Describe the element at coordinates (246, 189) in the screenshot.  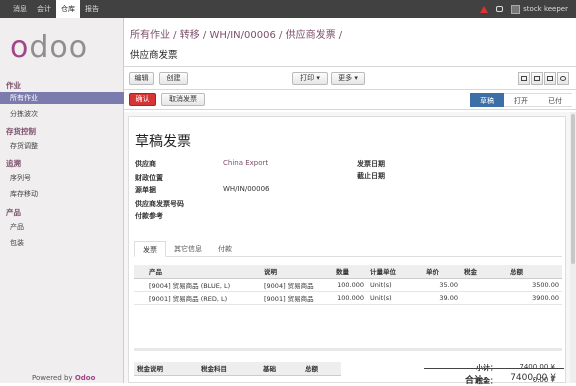
I see `source-document-field: WH/IN/00006` at that location.